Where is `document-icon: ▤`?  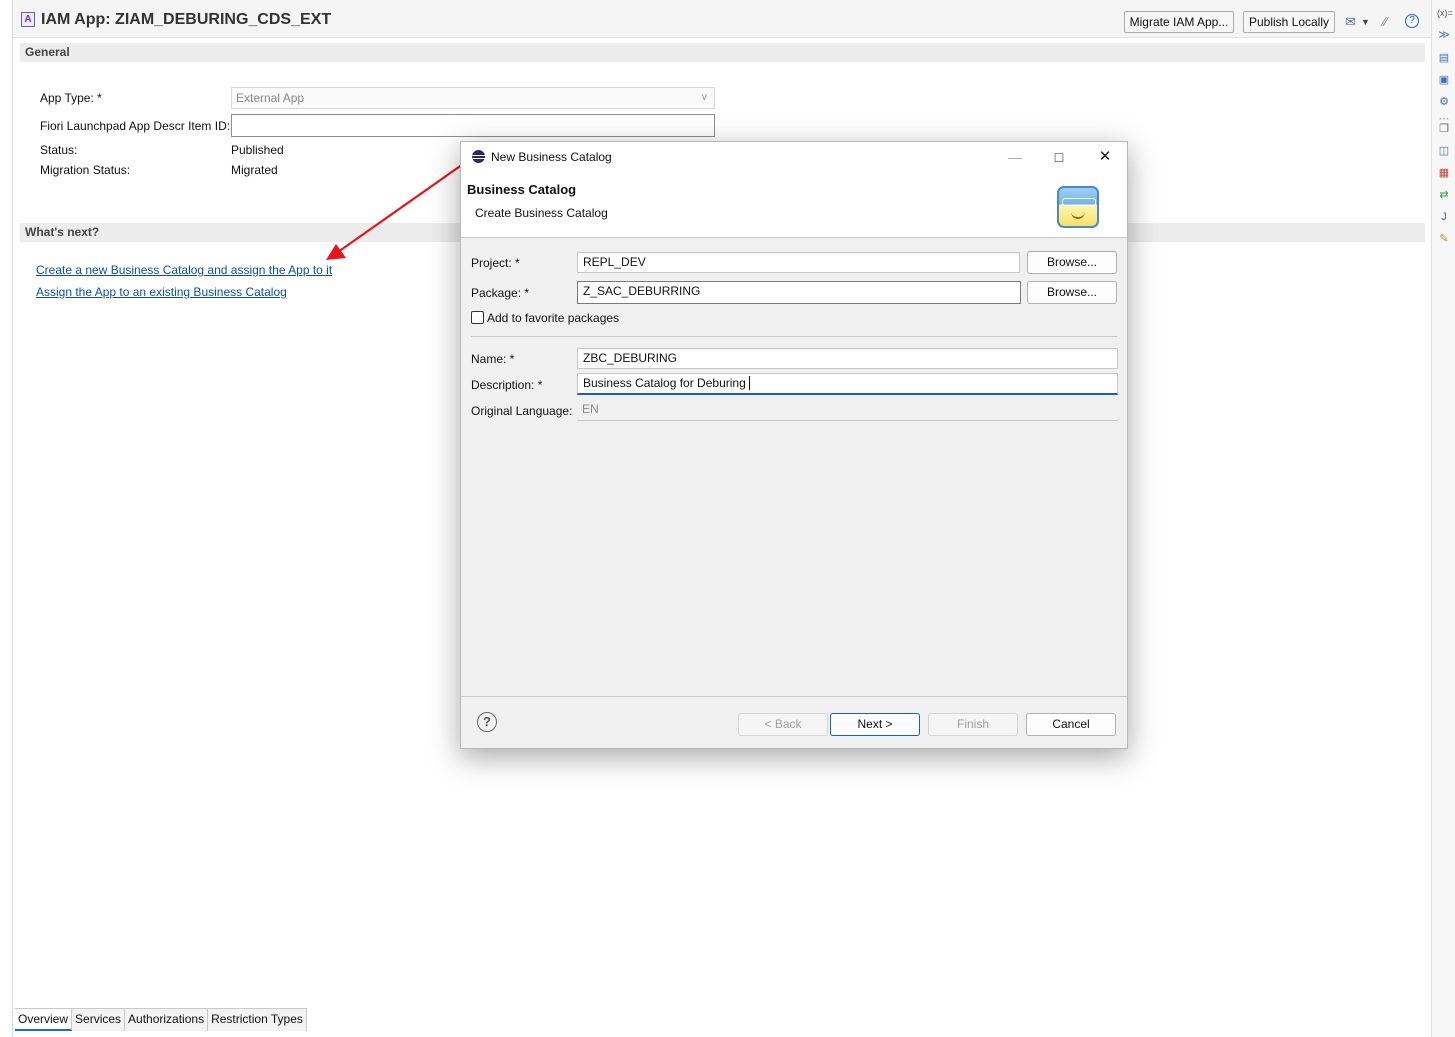 document-icon: ▤ is located at coordinates (1444, 58).